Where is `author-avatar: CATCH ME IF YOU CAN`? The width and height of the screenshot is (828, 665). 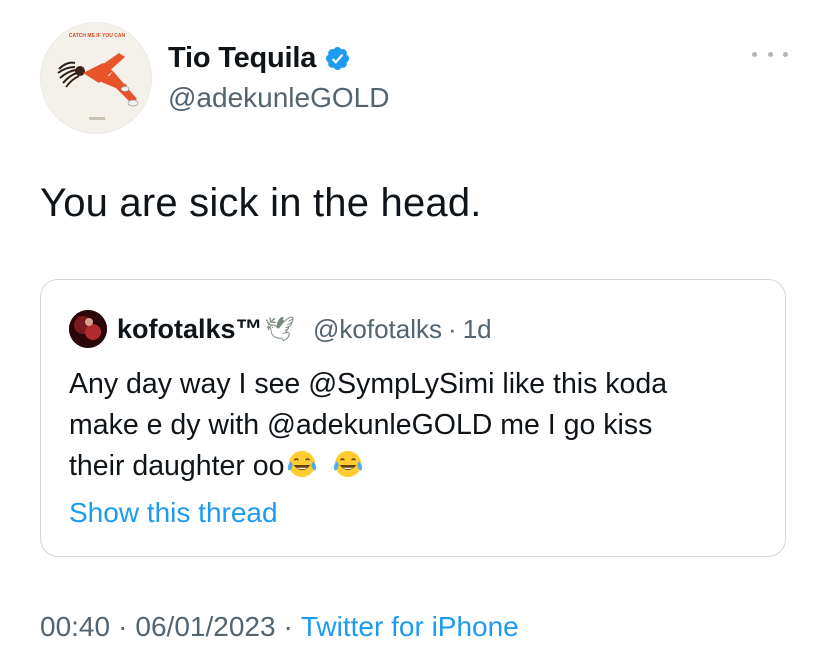
author-avatar: CATCH ME IF YOU CAN is located at coordinates (96, 78).